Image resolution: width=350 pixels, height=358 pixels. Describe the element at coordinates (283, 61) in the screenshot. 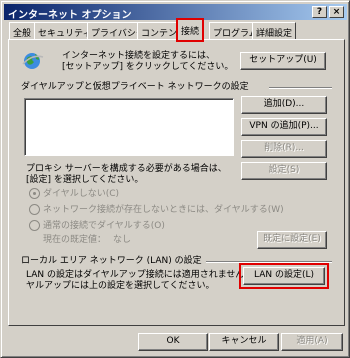

I see `setup-button: セットアップ(U)` at that location.